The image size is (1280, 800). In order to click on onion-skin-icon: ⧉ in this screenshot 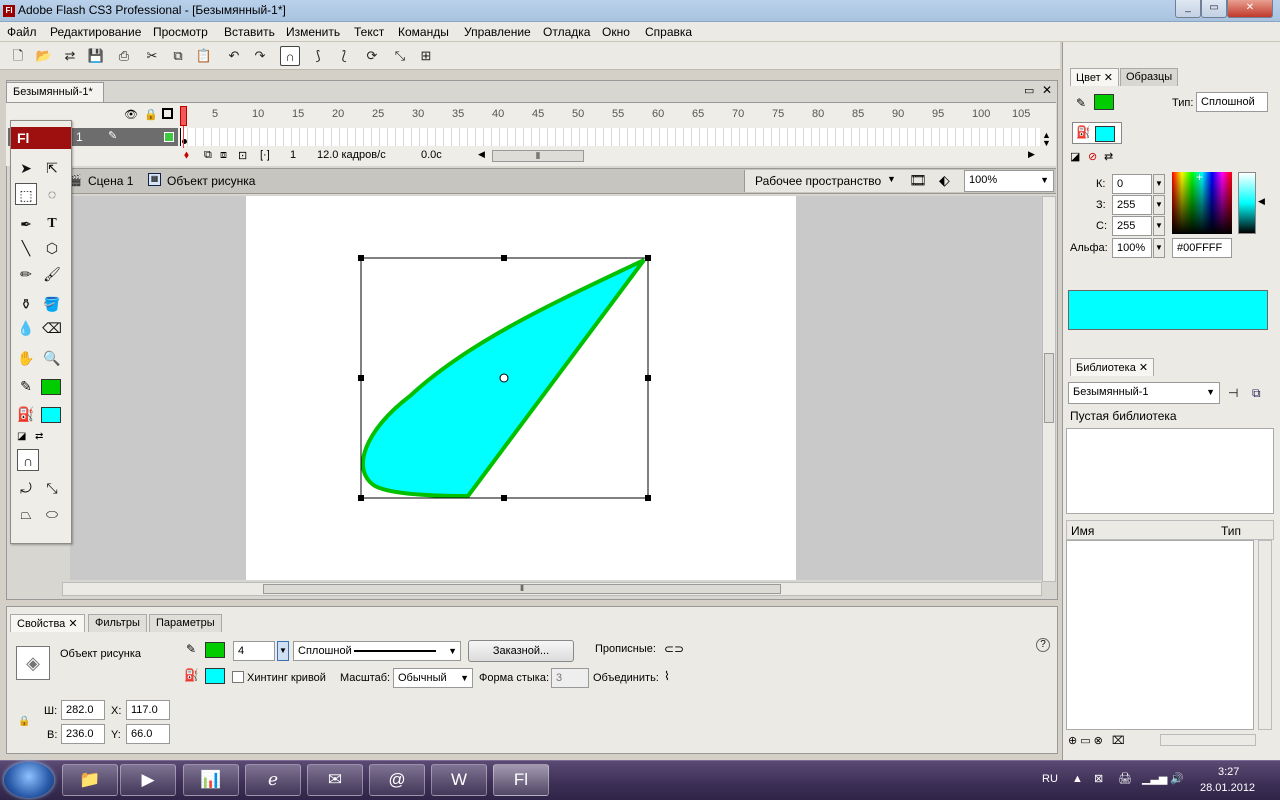, I will do `click(208, 155)`.